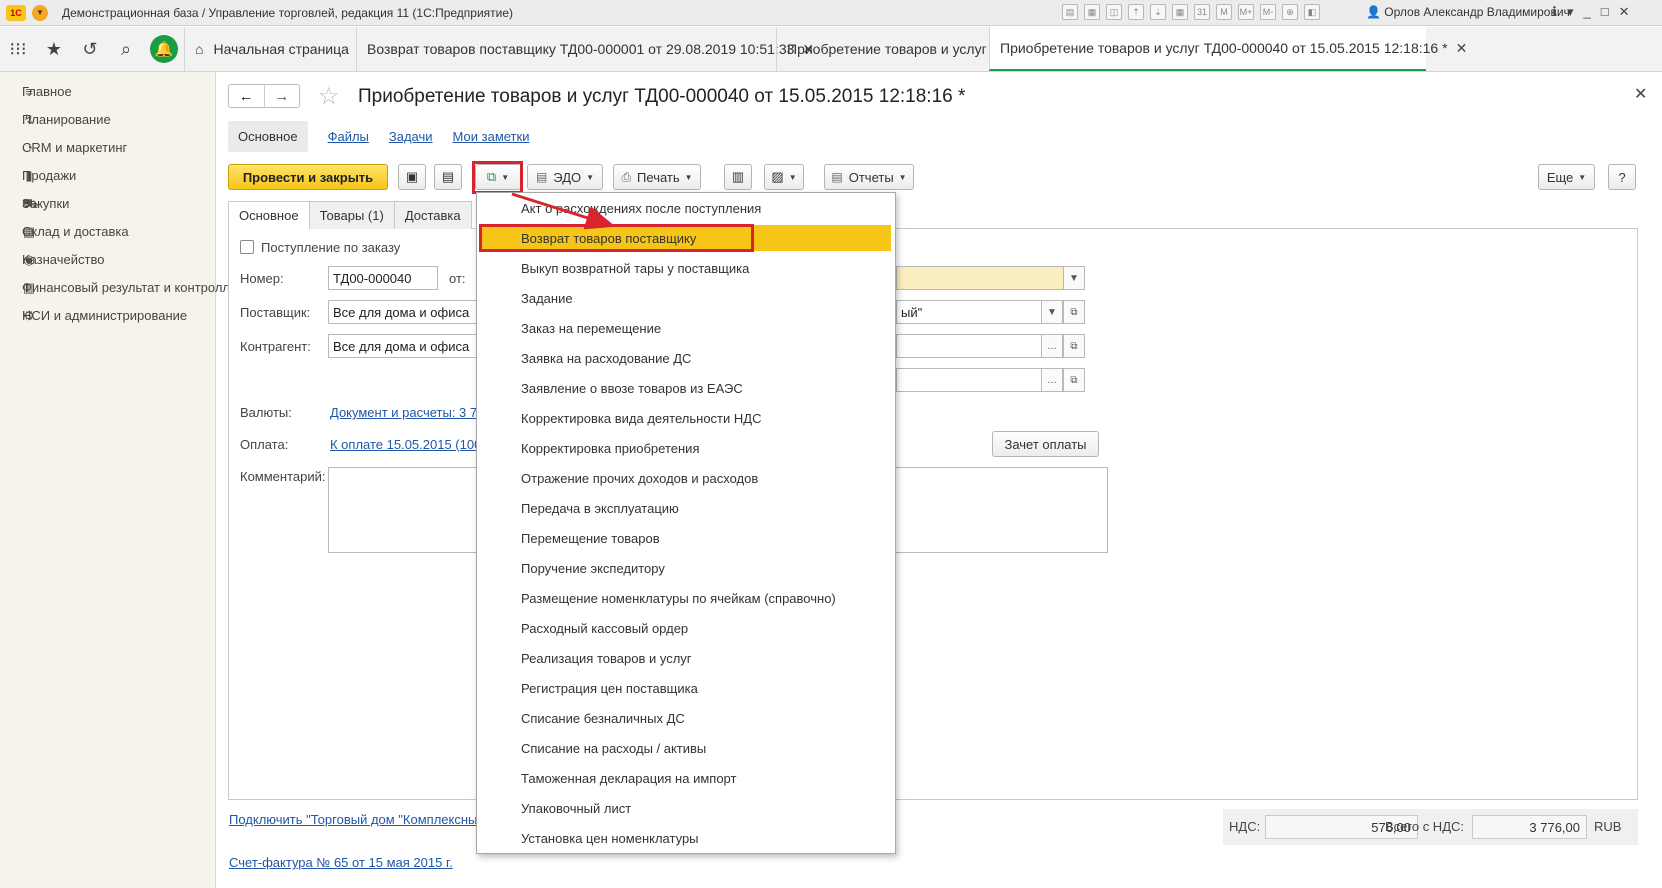  What do you see at coordinates (247, 247) in the screenshot?
I see `by-order-checkbox` at bounding box center [247, 247].